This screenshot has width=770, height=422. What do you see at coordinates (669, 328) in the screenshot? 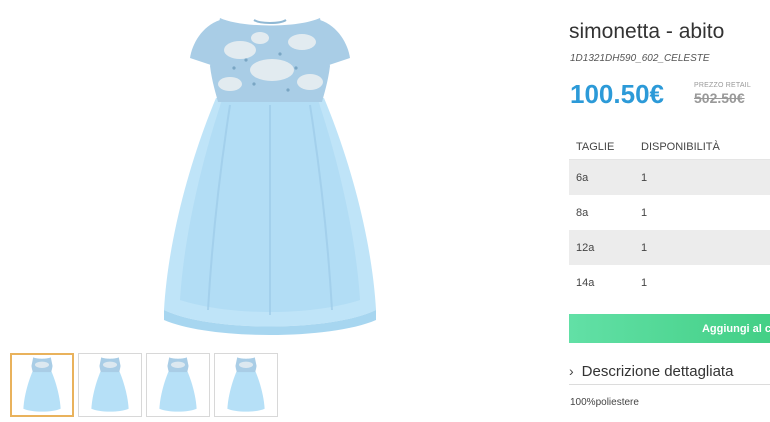
I see `add-to-cart-button: Aggiungi al c` at bounding box center [669, 328].